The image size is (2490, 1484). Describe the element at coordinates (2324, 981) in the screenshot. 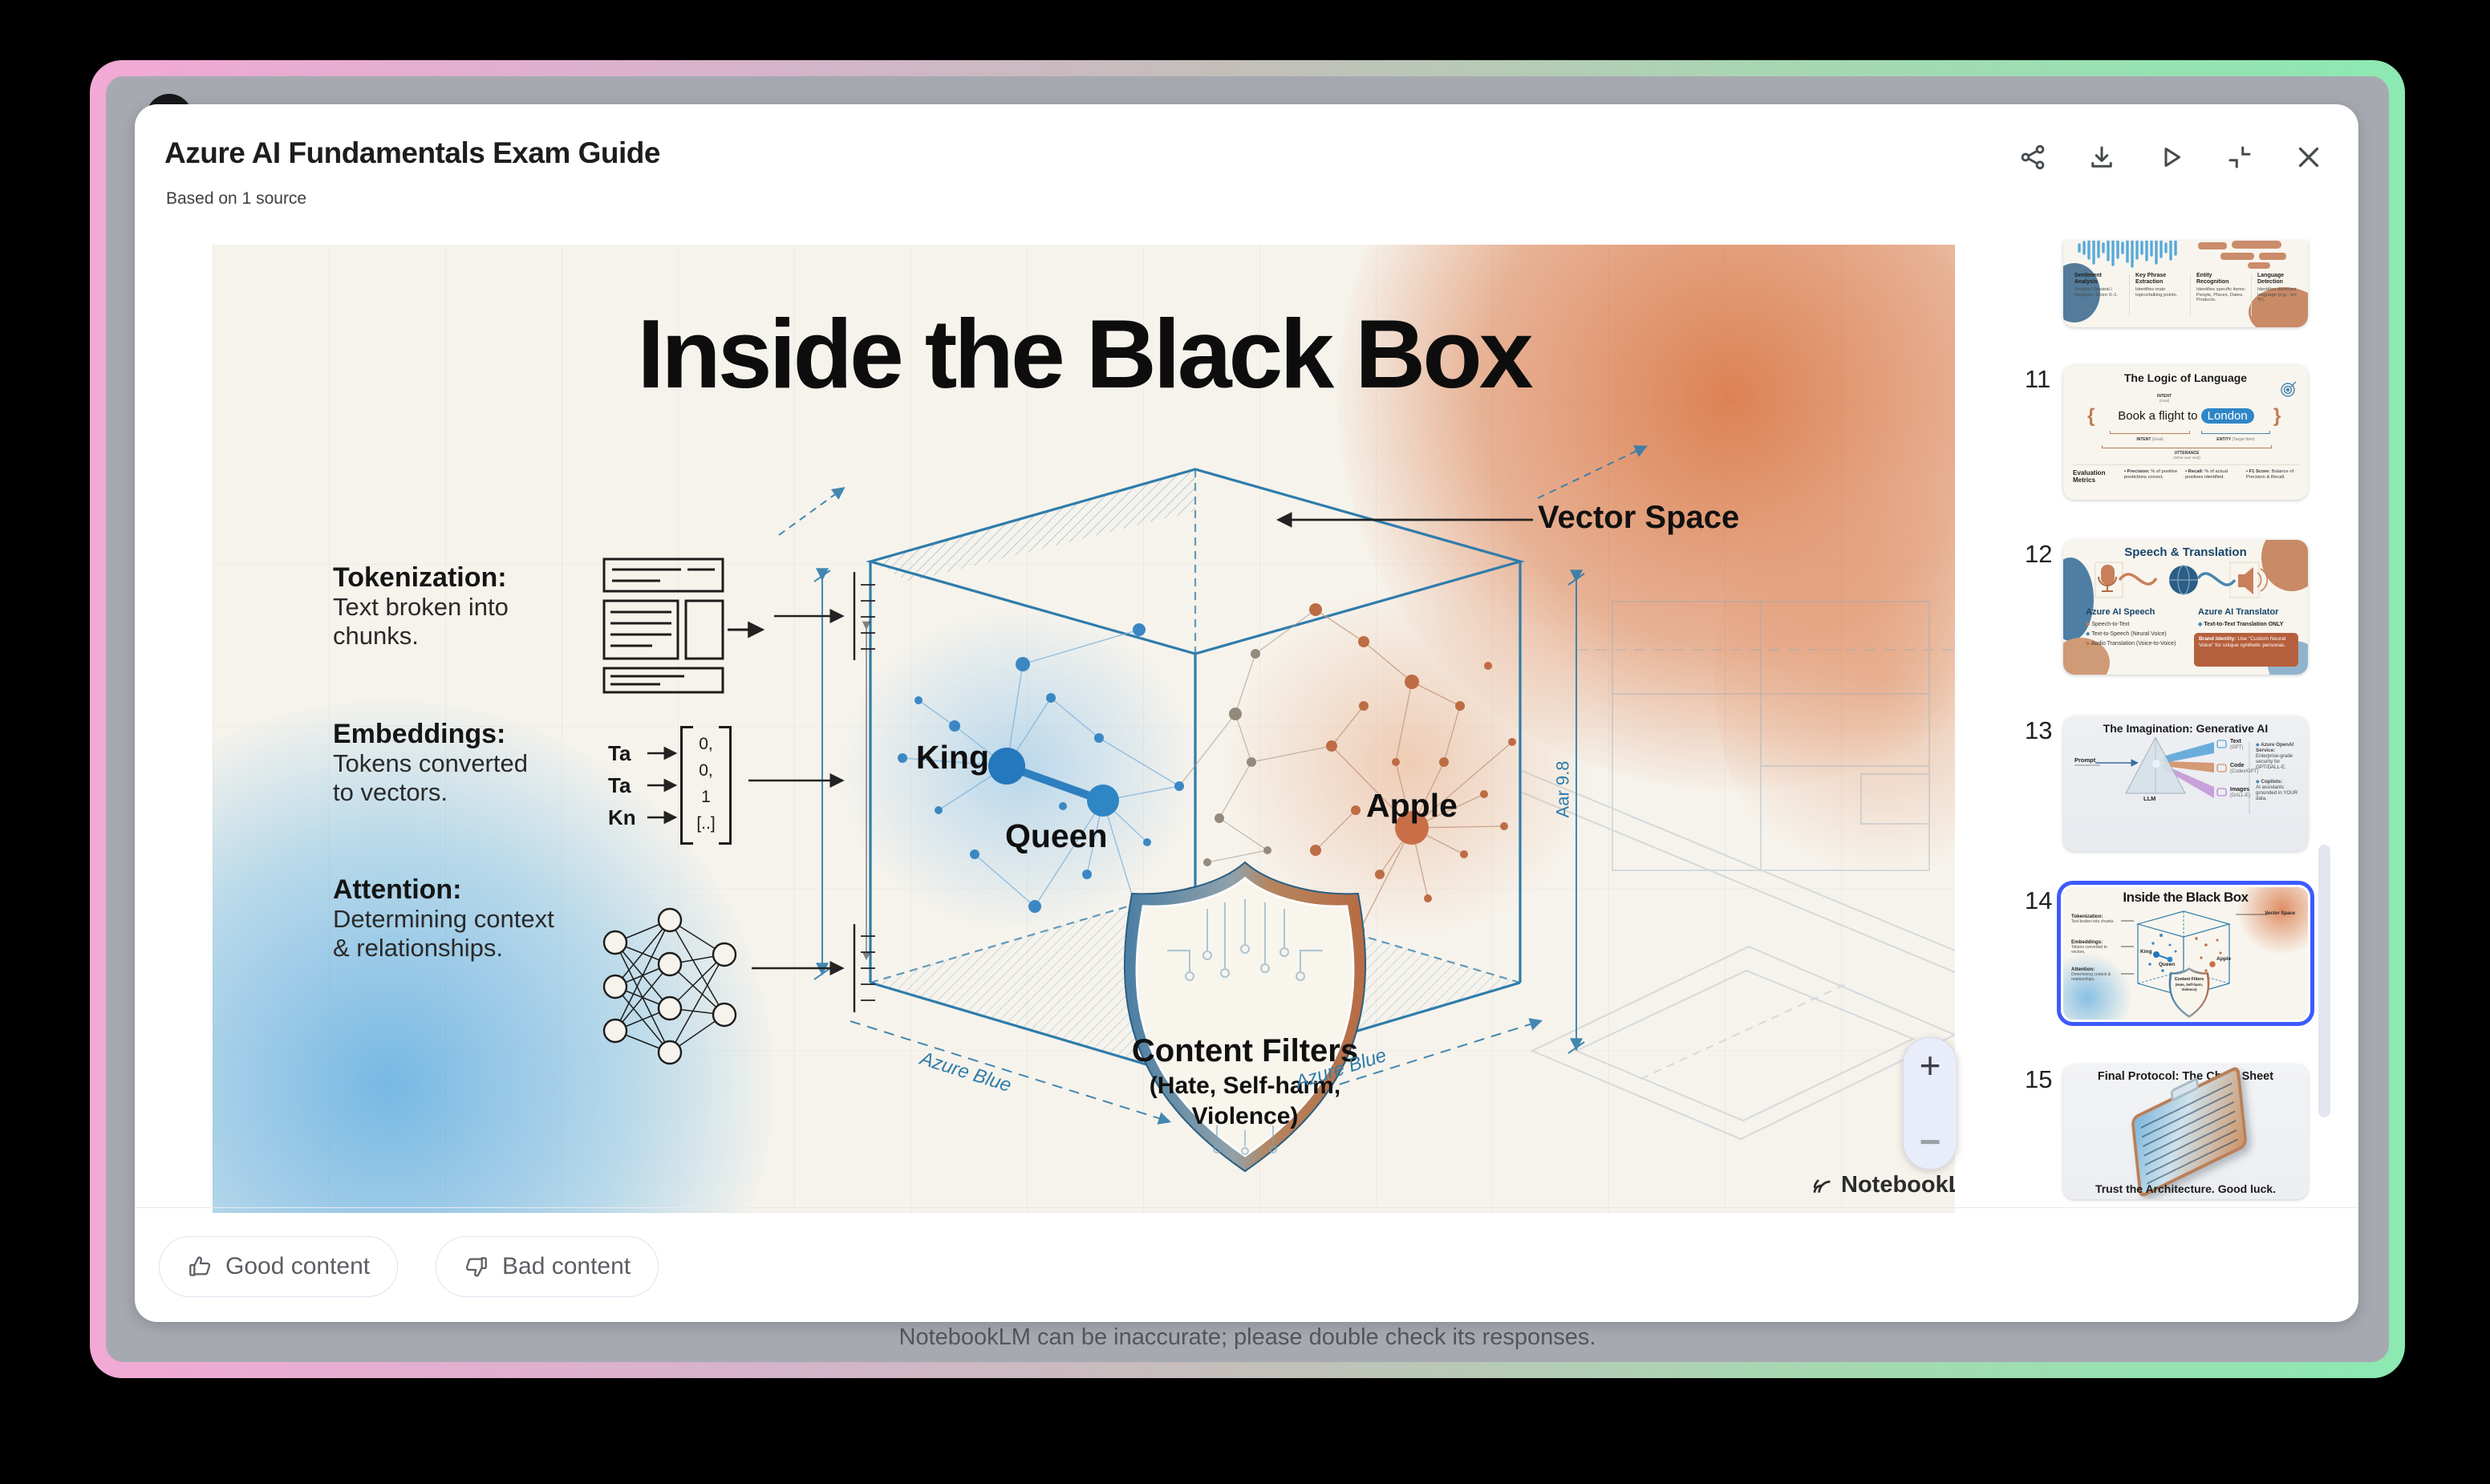

I see `sidebar-scrollbar` at that location.